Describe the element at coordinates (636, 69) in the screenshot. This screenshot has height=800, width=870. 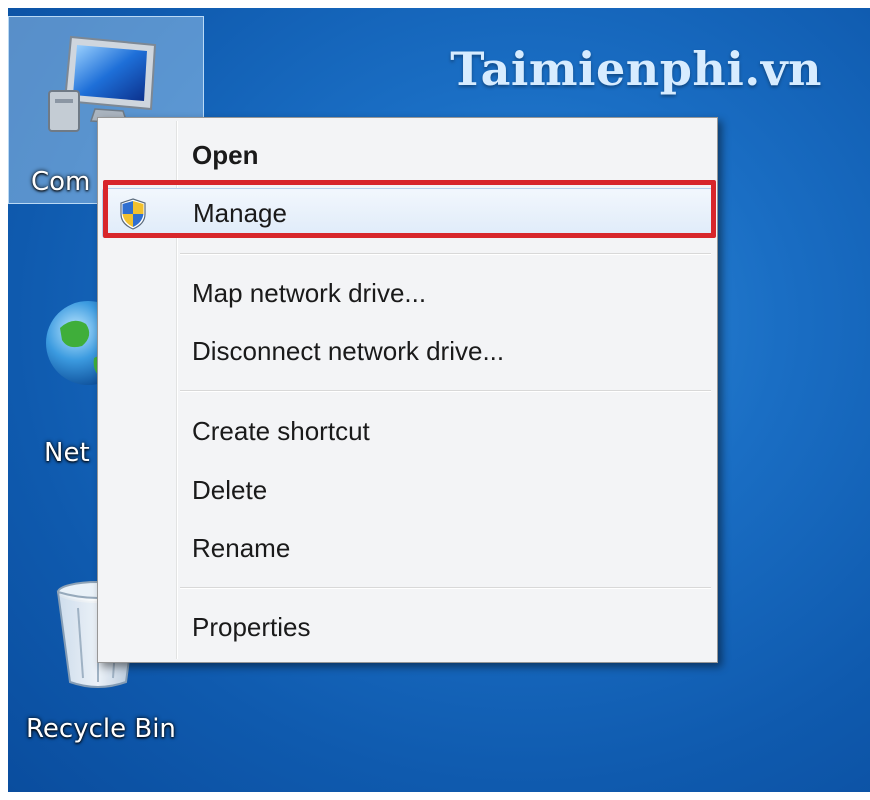
I see `watermark: Taimienphi.vn` at that location.